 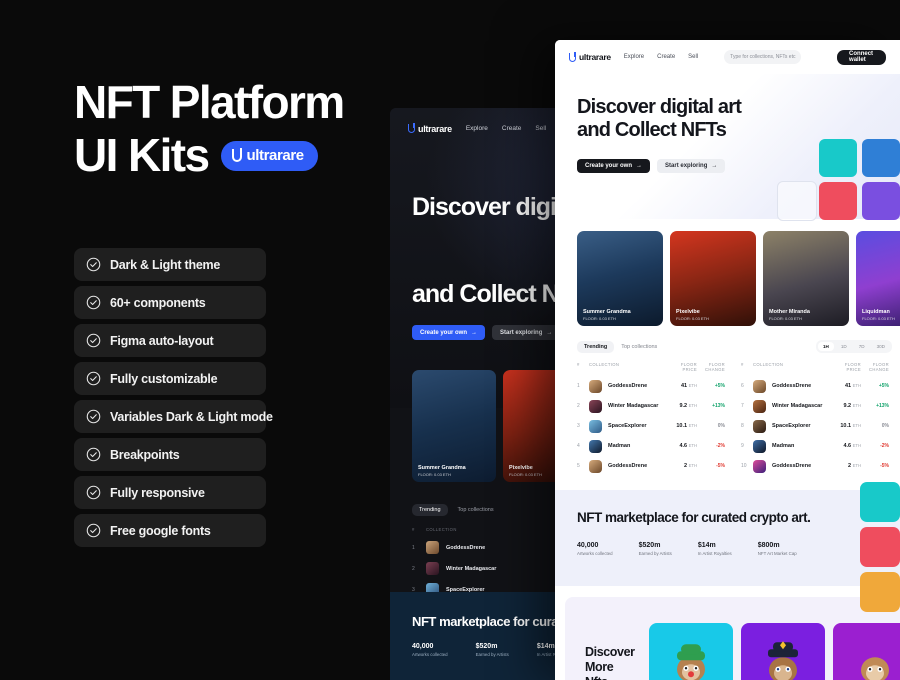 What do you see at coordinates (423, 646) in the screenshot?
I see `dark-stat-value: 40,000` at bounding box center [423, 646].